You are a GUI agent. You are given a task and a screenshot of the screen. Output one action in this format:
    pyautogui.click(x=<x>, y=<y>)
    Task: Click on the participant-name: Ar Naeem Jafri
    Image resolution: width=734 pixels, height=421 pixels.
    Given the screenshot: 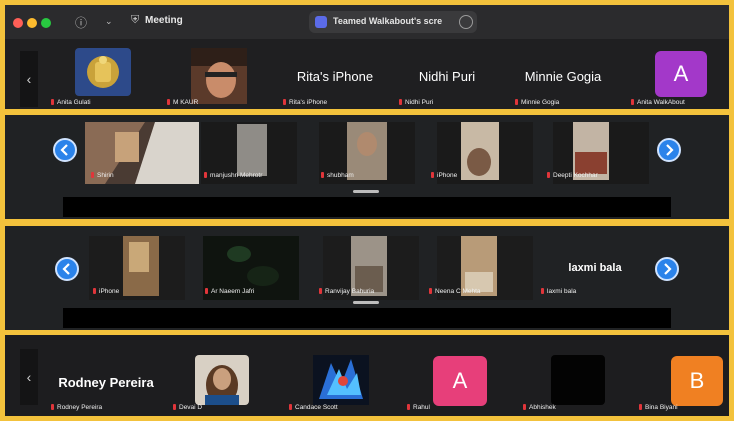 What is the action you would take?
    pyautogui.click(x=229, y=291)
    